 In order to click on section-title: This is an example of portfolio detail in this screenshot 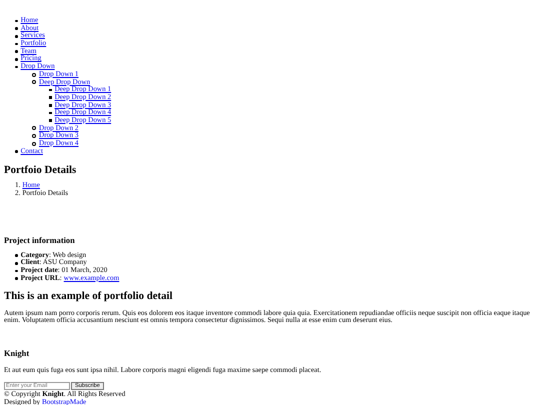, I will do `click(89, 296)`.